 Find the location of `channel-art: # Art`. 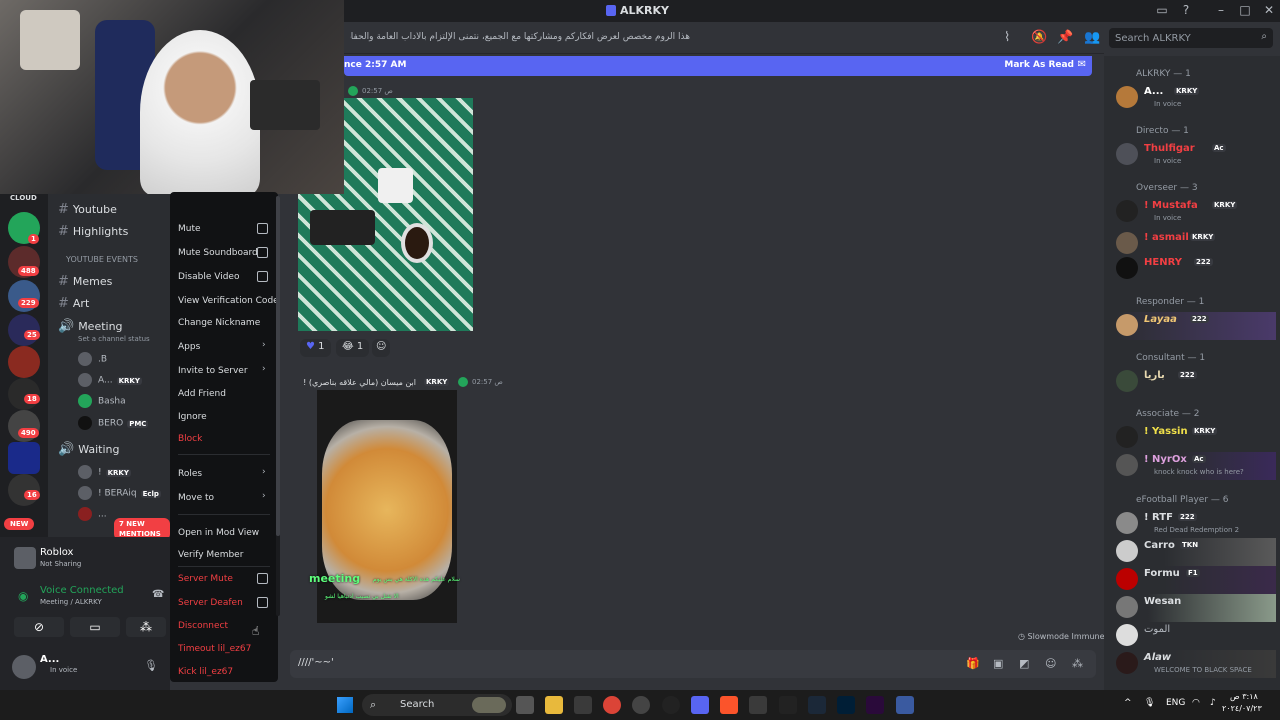

channel-art: # Art is located at coordinates (73, 306).